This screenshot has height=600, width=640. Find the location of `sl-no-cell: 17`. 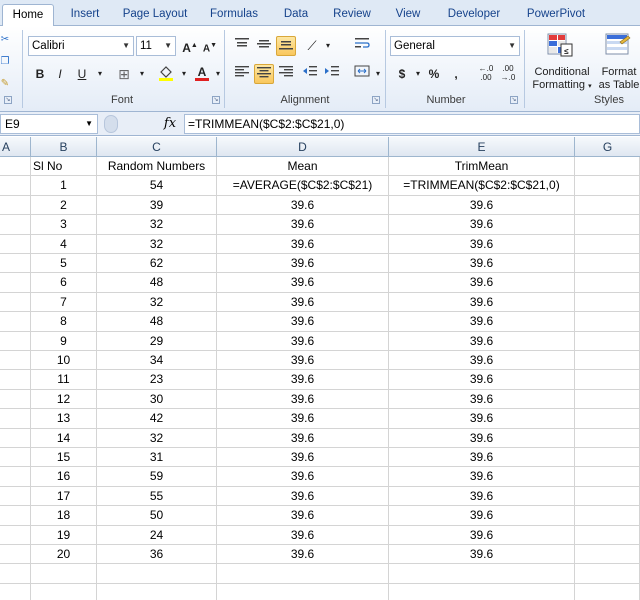

sl-no-cell: 17 is located at coordinates (64, 496).